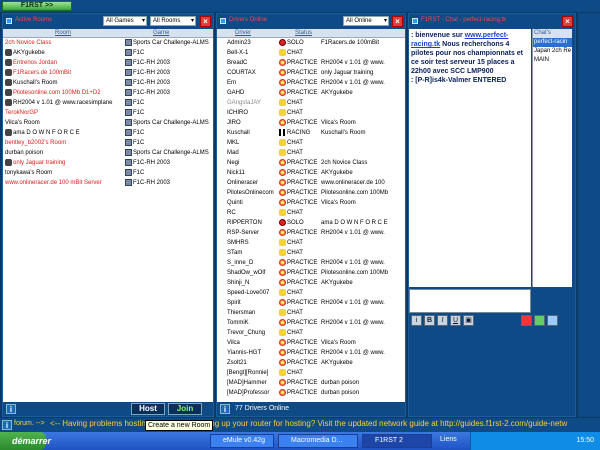  Describe the element at coordinates (25, 441) in the screenshot. I see `start-button: démarrer` at that location.